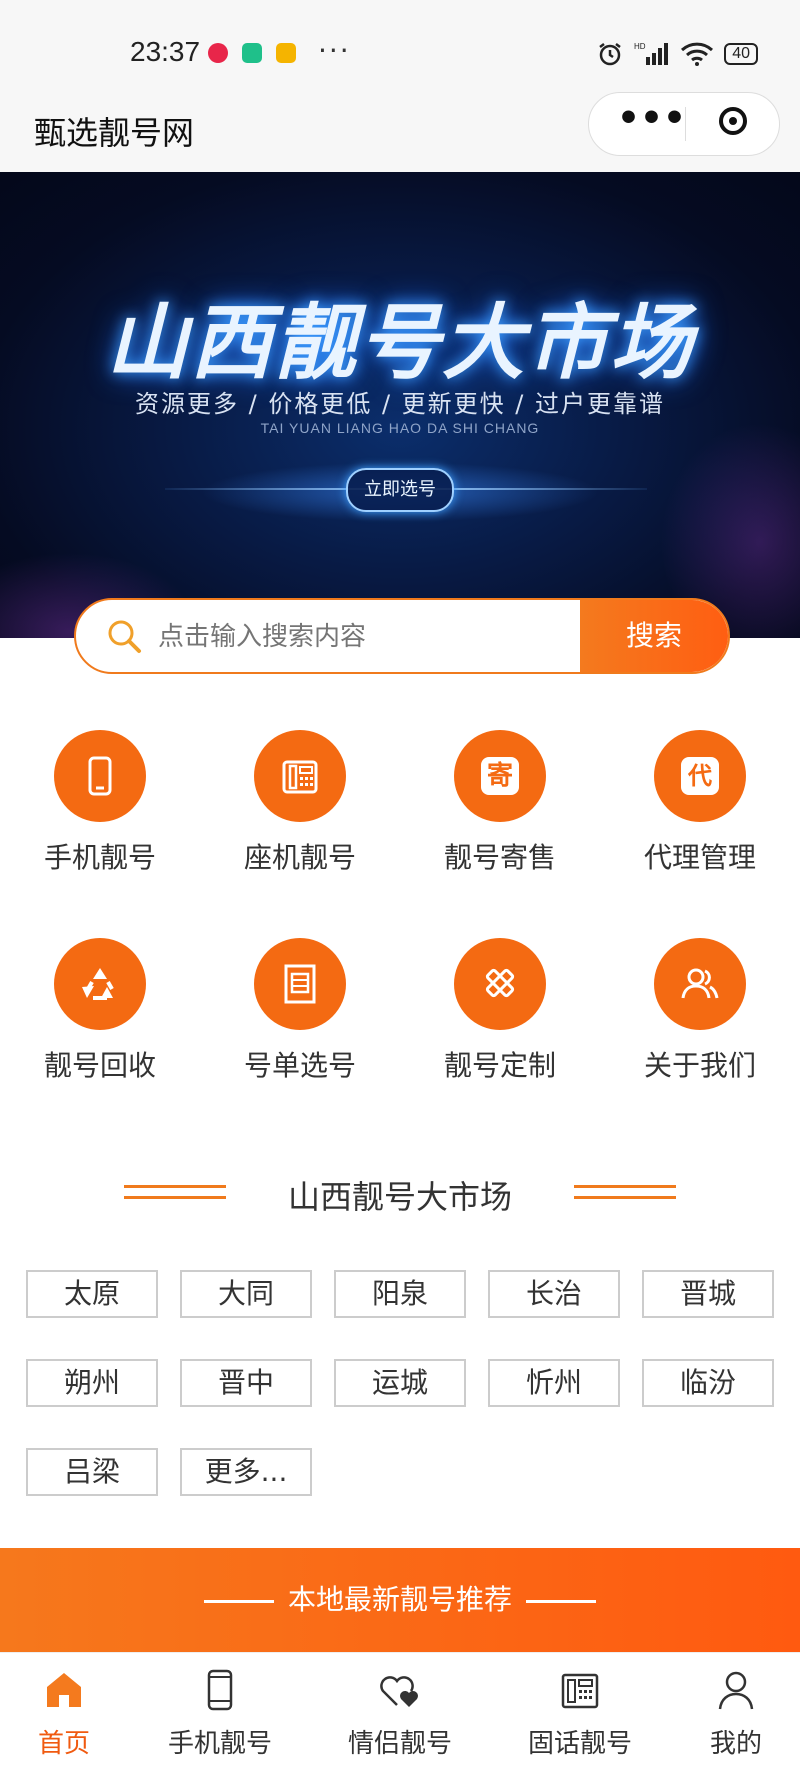 This screenshot has height=1779, width=800. I want to click on city-tag: 长治, so click(554, 1294).